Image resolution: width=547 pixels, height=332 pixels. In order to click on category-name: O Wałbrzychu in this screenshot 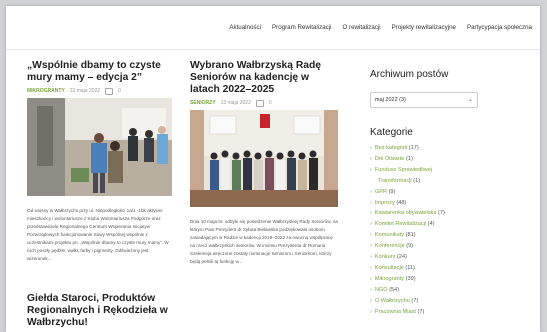, I will do `click(392, 300)`.